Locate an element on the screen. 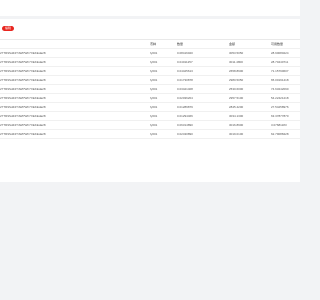 This screenshot has width=320, height=300. cell-quantity: 0.01289879 is located at coordinates (185, 107).